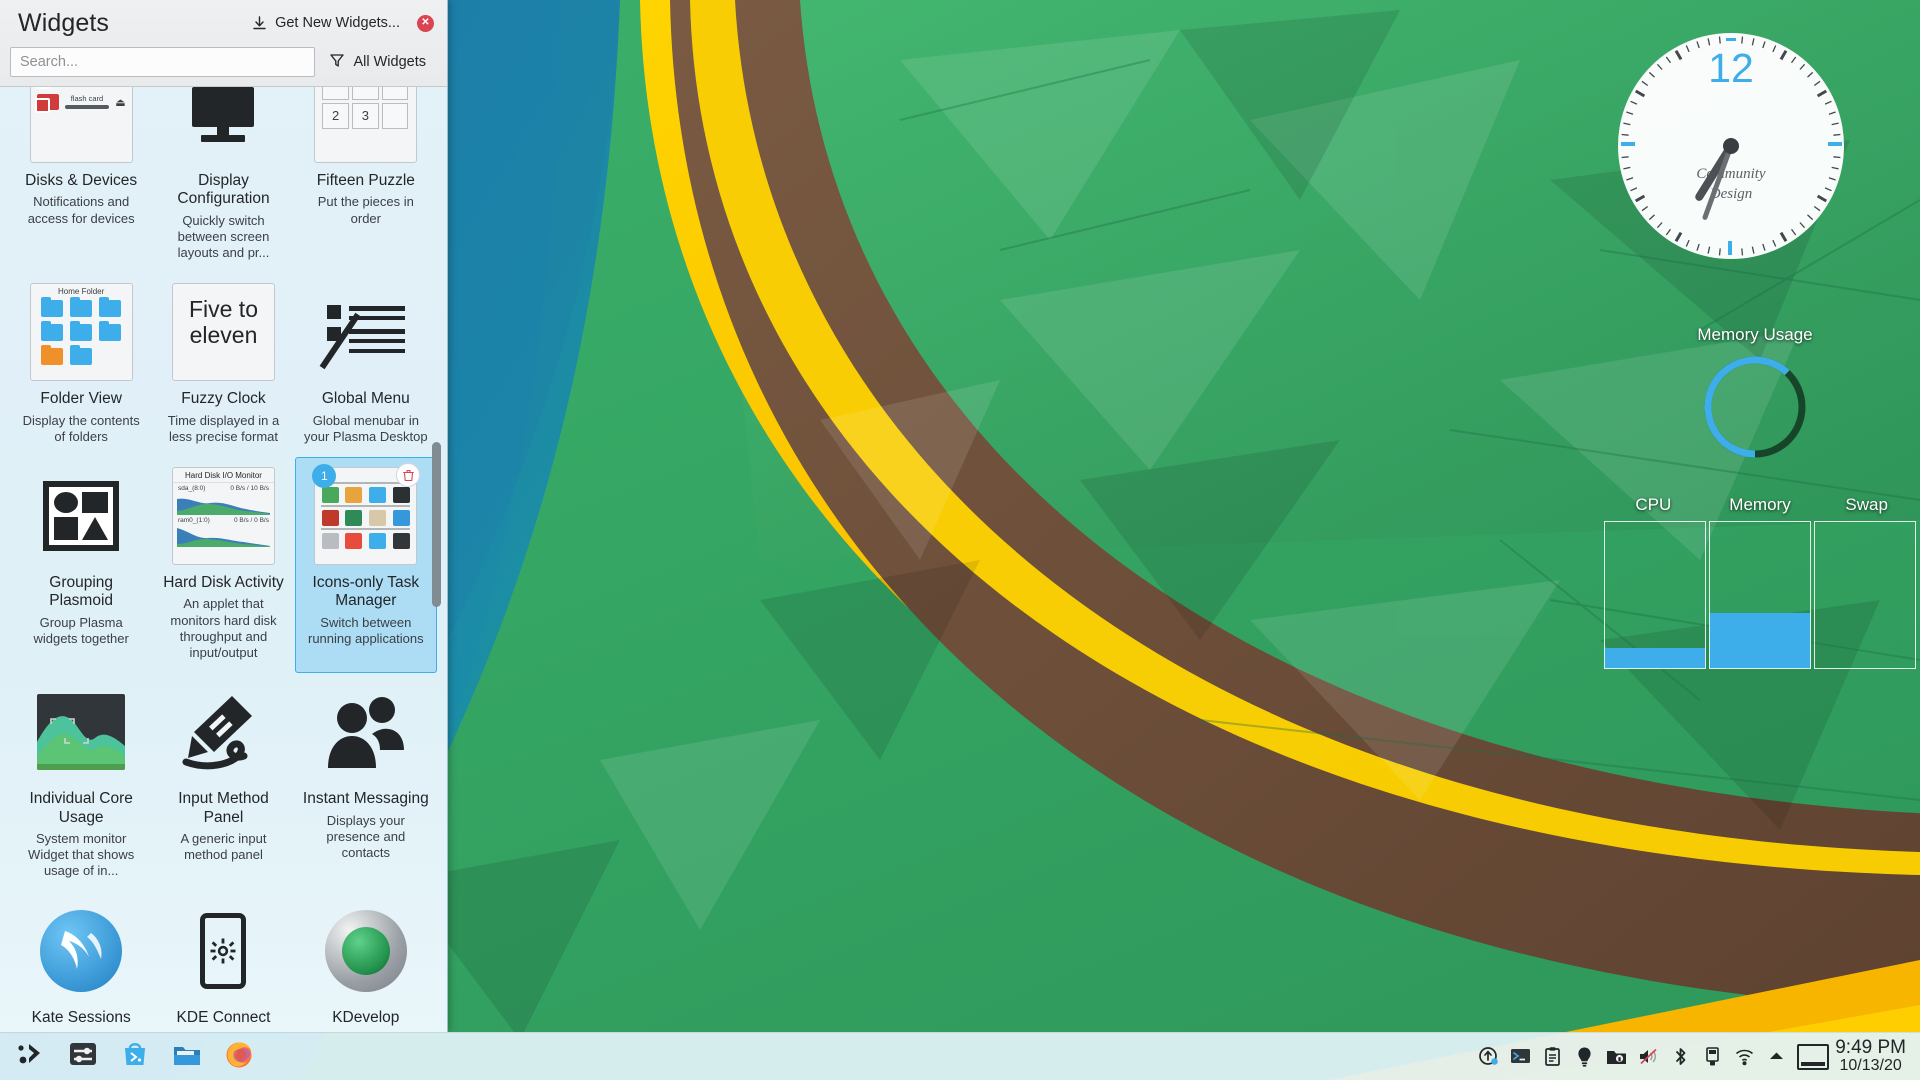  I want to click on widget-name: Disks & Devices, so click(81, 180).